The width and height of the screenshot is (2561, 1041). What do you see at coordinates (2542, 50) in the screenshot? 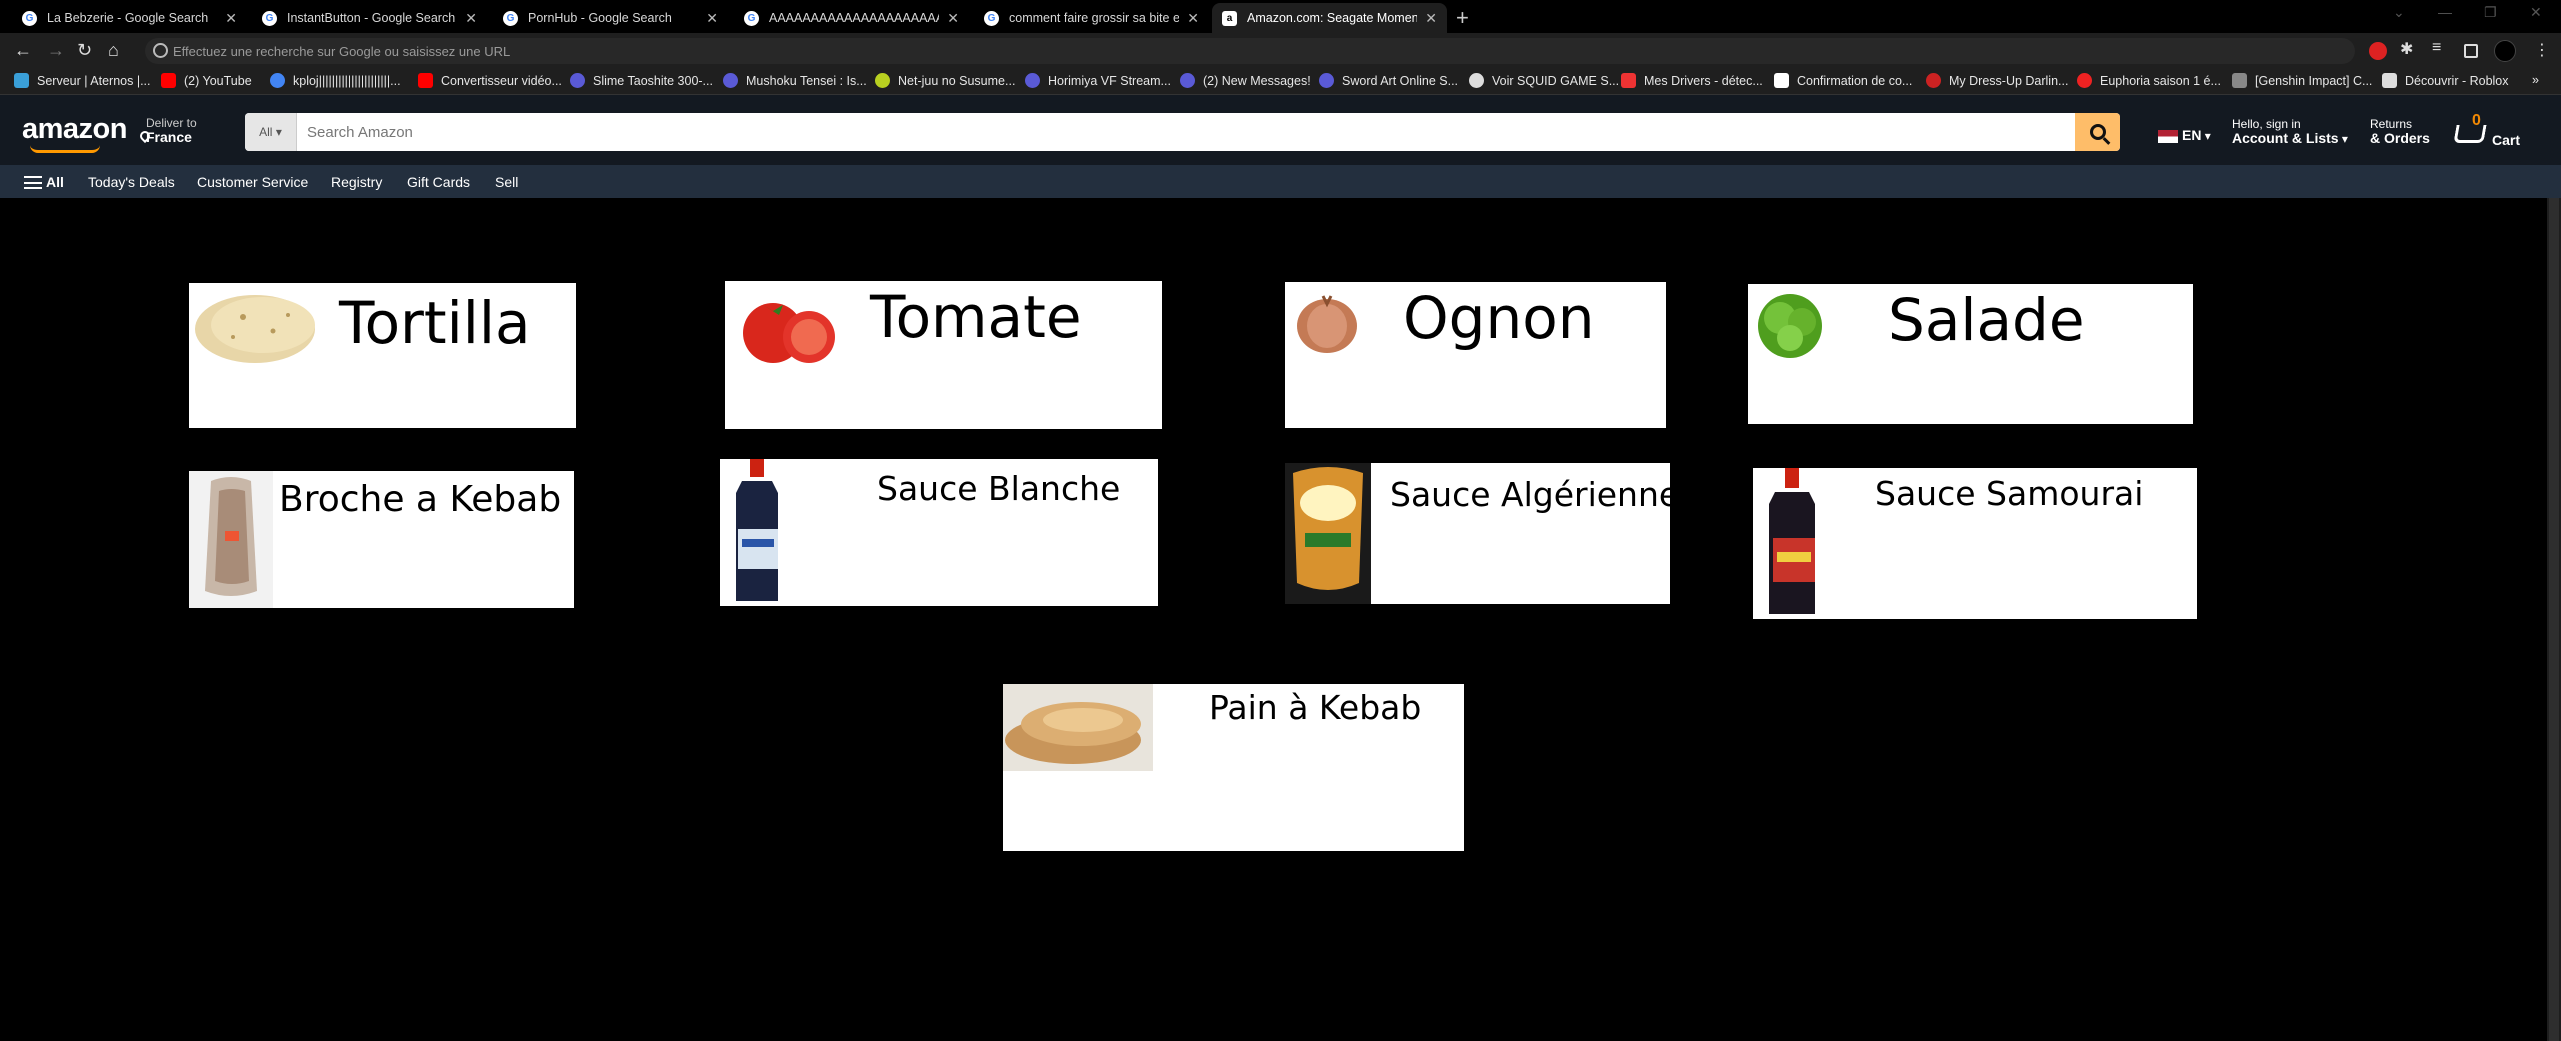
I see `menu-kebab-icon: ⋮` at bounding box center [2542, 50].